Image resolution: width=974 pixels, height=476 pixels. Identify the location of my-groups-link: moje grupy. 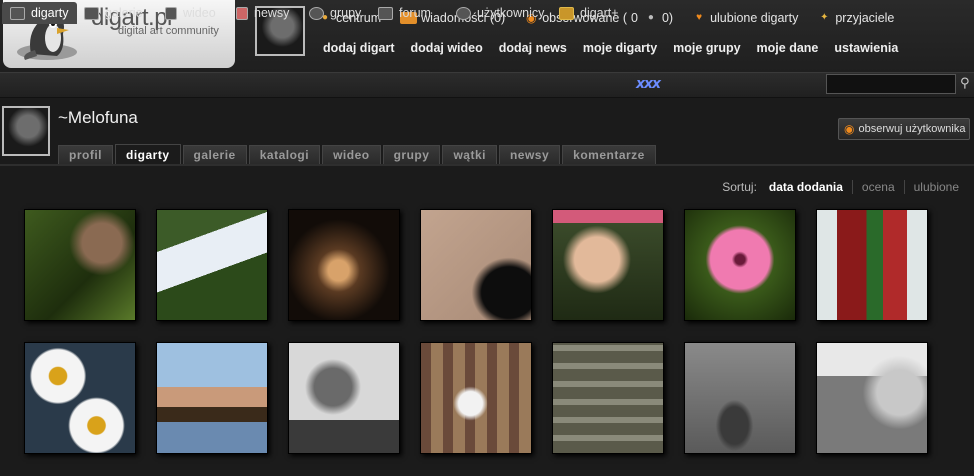
(706, 48).